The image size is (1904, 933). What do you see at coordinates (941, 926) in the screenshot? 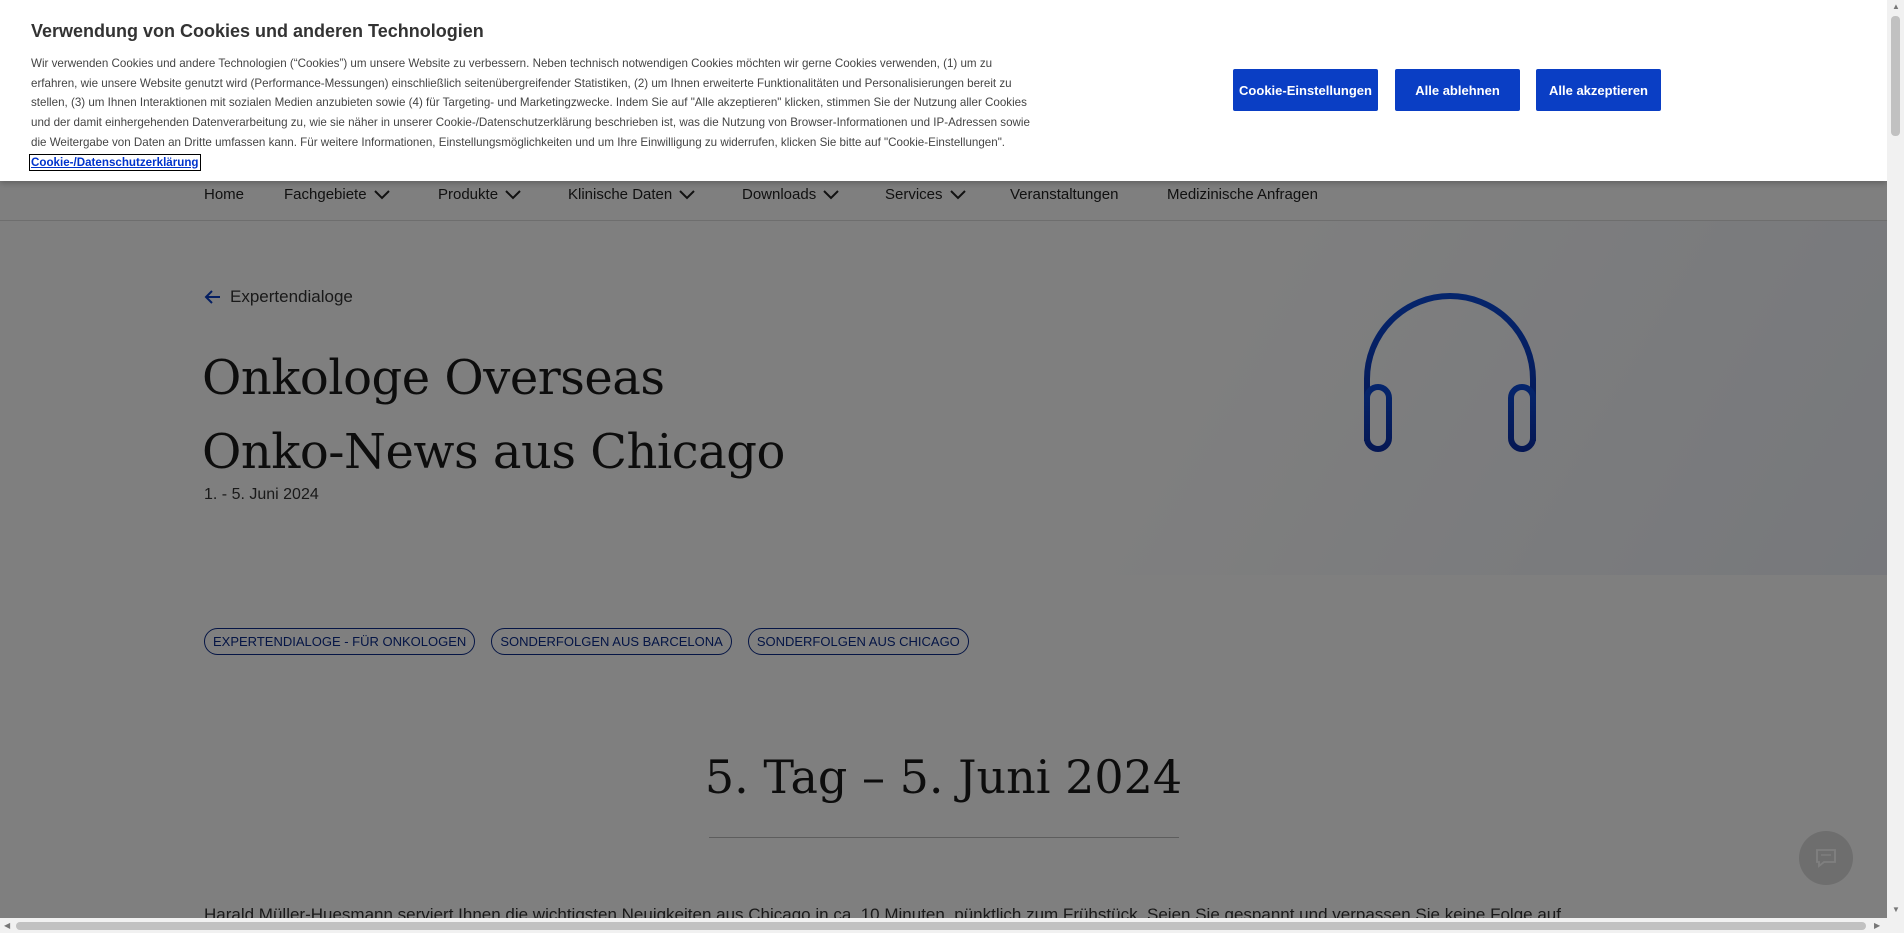
I see `horizontal-scrollbar-thumb` at bounding box center [941, 926].